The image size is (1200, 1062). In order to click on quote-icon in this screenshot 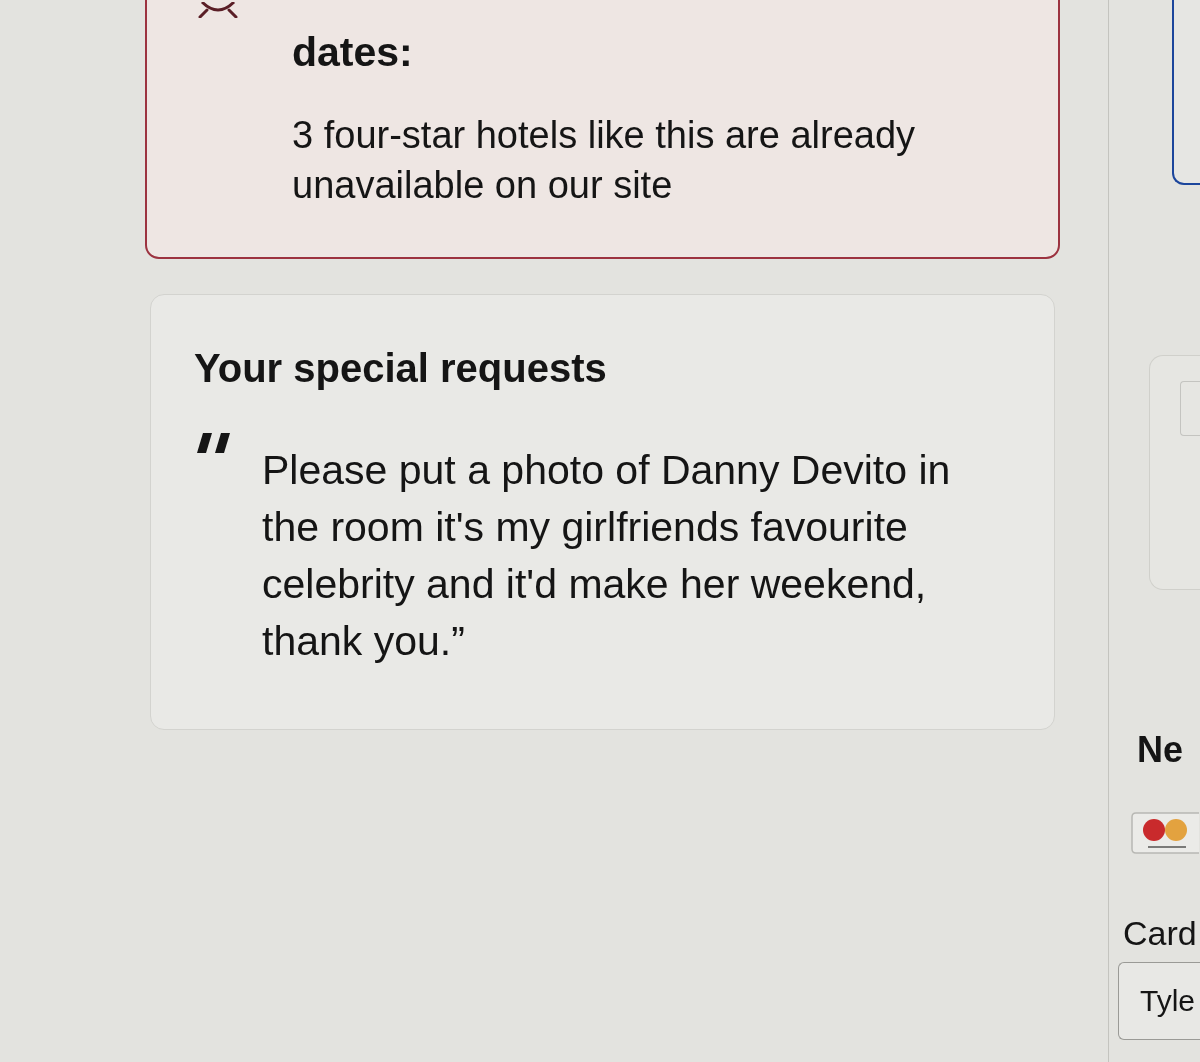, I will do `click(214, 443)`.